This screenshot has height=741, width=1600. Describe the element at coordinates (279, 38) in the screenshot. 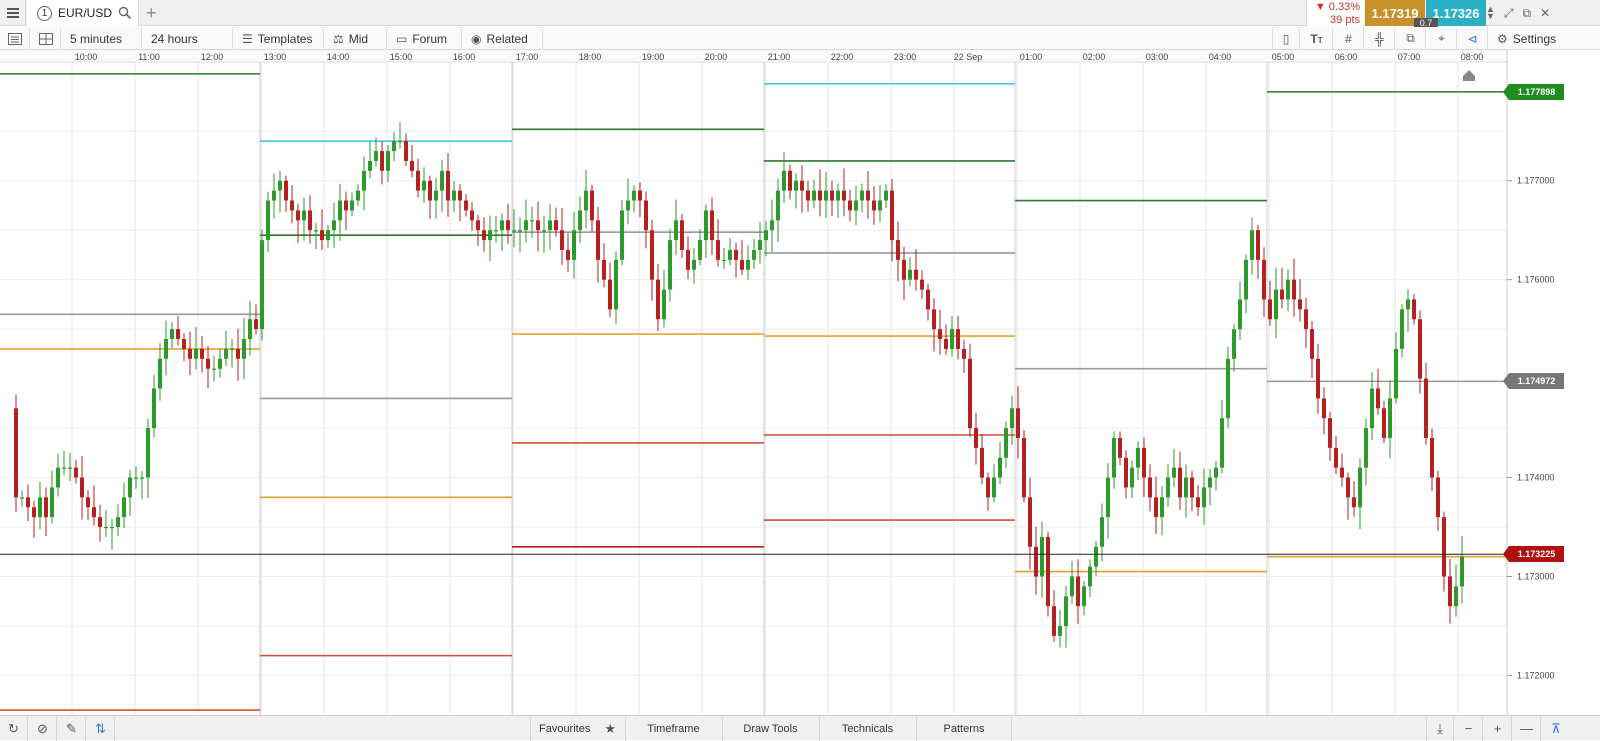

I see `templates-button: ☰ Templates` at that location.